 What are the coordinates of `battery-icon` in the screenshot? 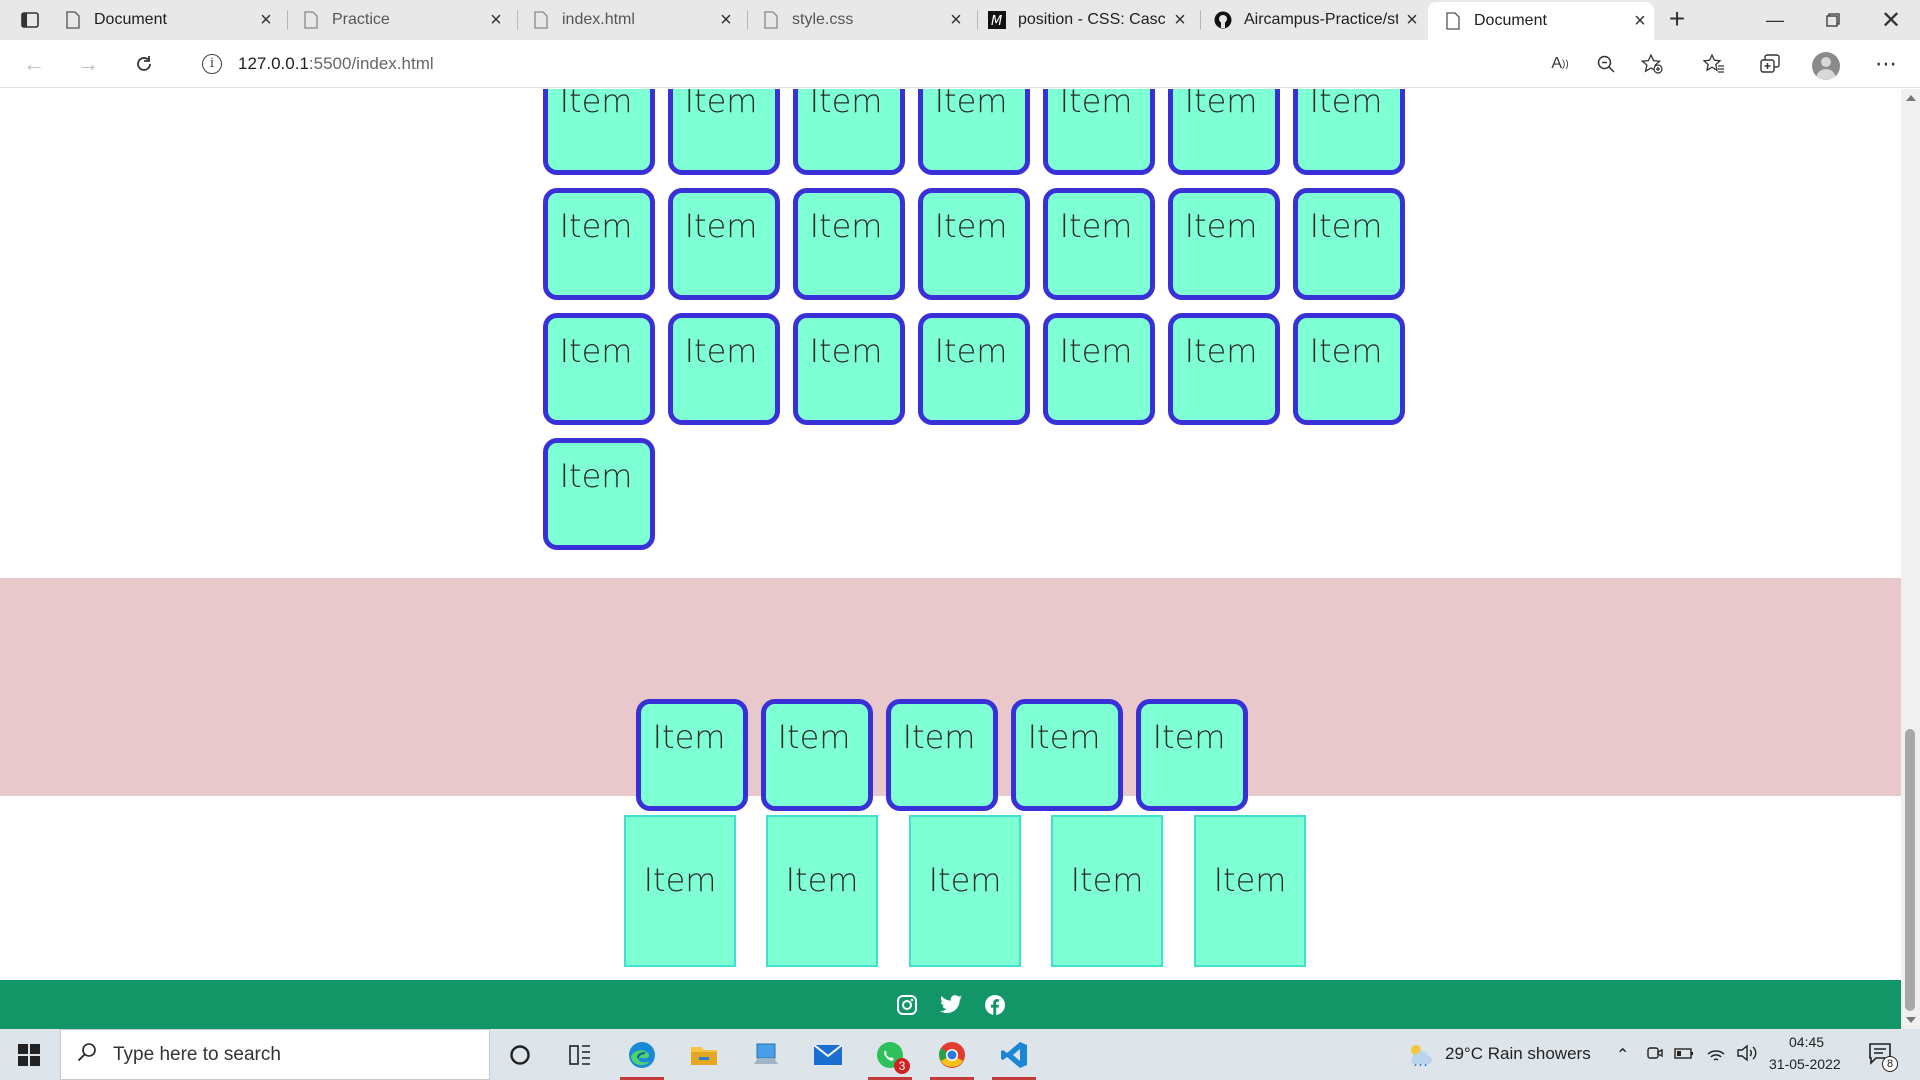 It's located at (1684, 1055).